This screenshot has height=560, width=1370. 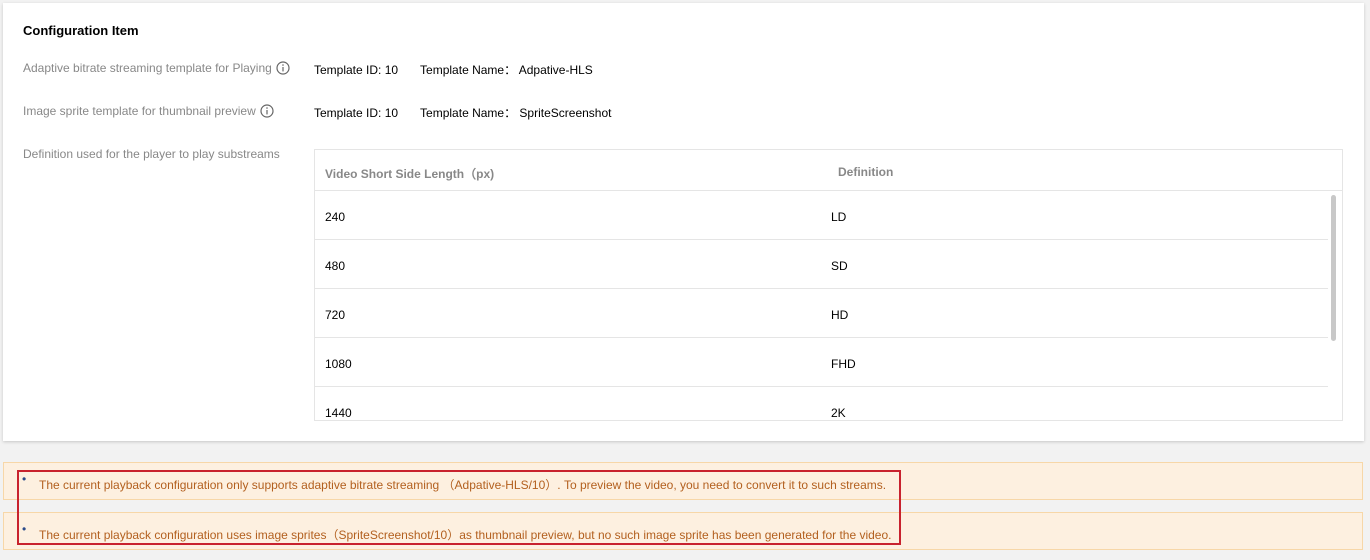 What do you see at coordinates (335, 266) in the screenshot?
I see `cell-length: 480` at bounding box center [335, 266].